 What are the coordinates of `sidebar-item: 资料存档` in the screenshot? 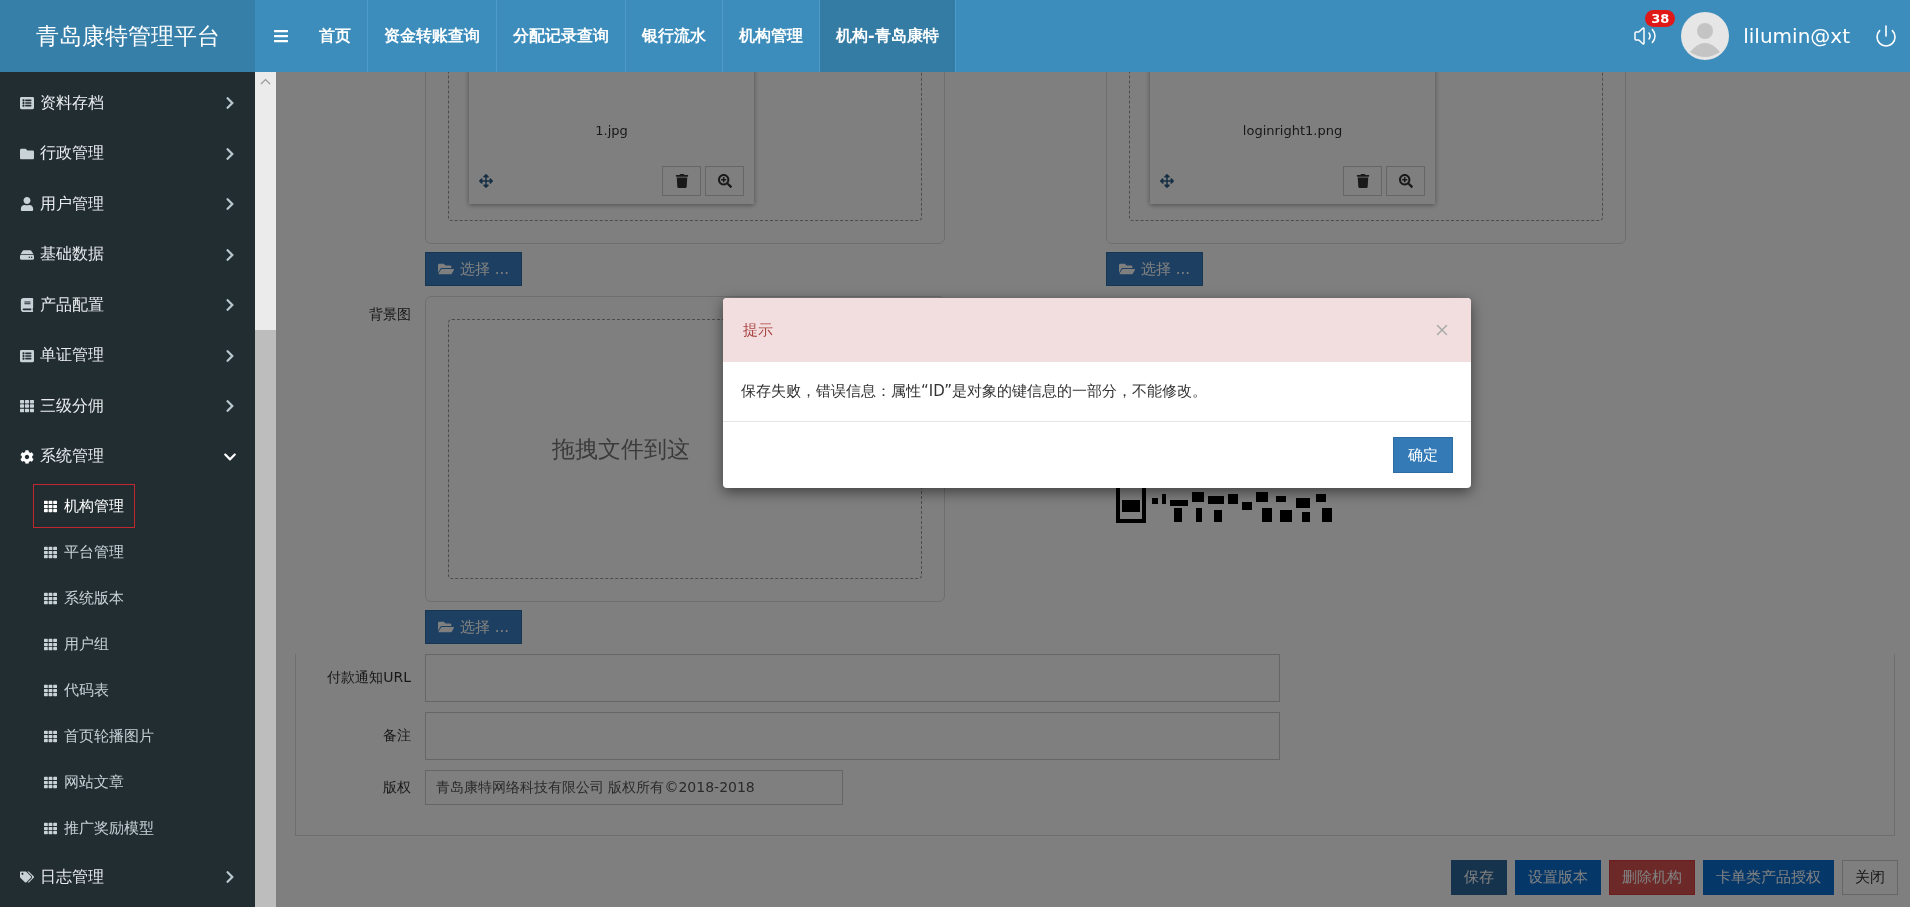 It's located at (127, 103).